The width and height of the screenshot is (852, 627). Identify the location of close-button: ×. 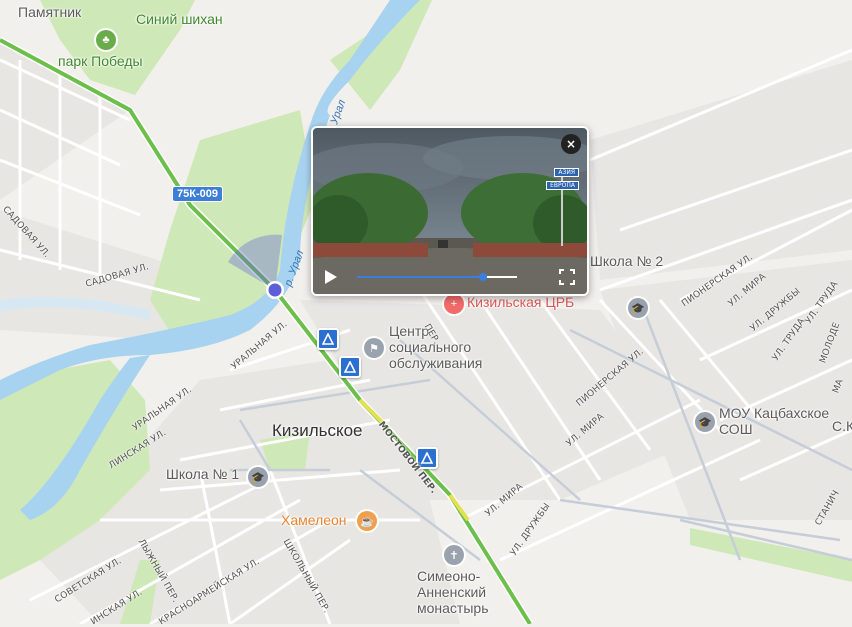
(571, 144).